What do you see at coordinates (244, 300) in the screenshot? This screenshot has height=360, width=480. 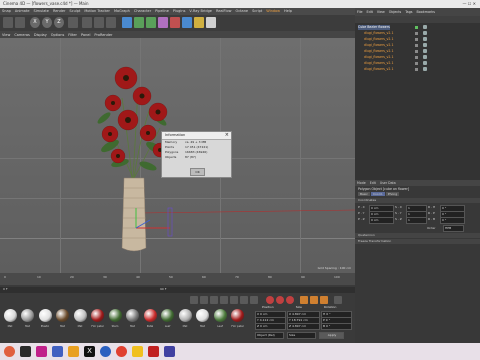 I see `next-key-icon` at bounding box center [244, 300].